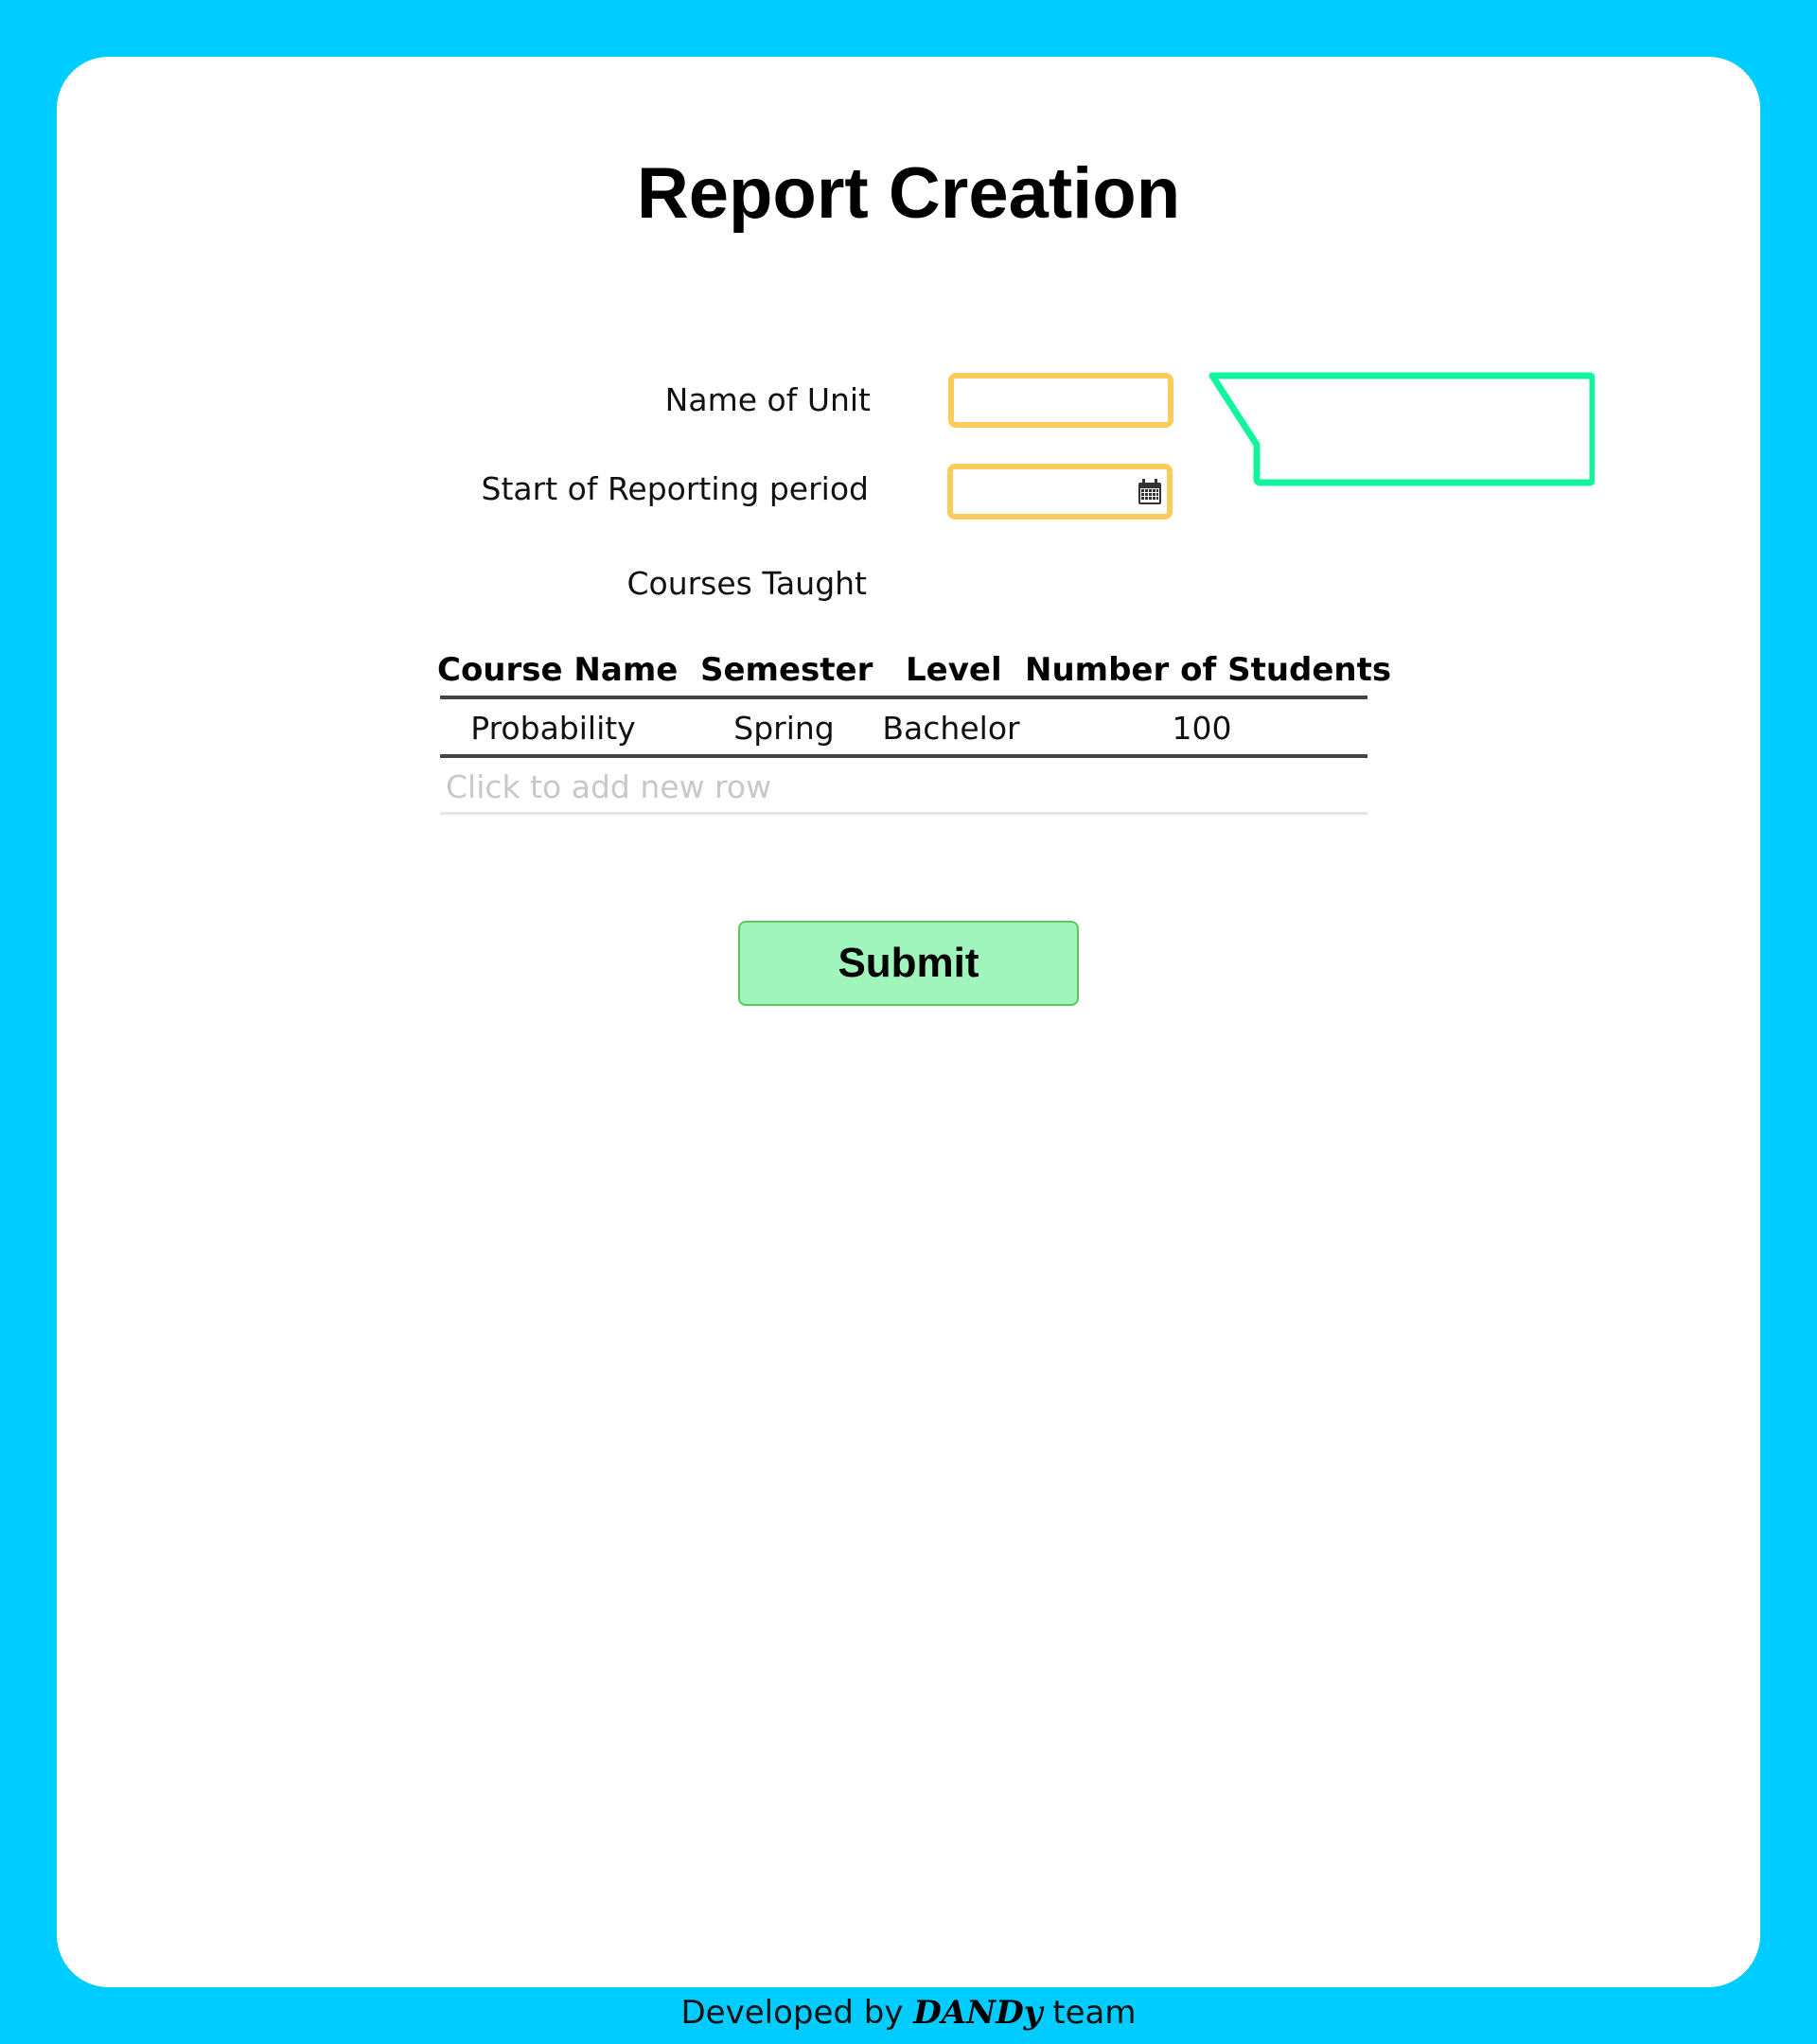  I want to click on footer-suffix: team, so click(1094, 2013).